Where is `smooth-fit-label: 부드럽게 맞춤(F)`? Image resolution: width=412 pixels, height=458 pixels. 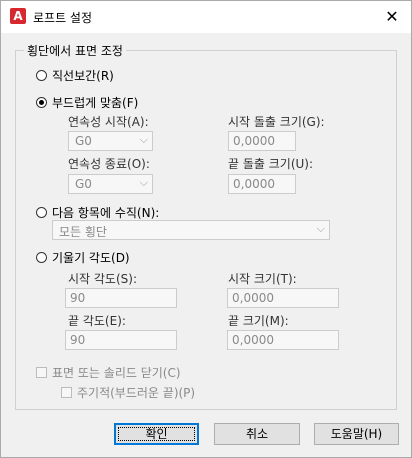 smooth-fit-label: 부드럽게 맞춤(F) is located at coordinates (95, 103).